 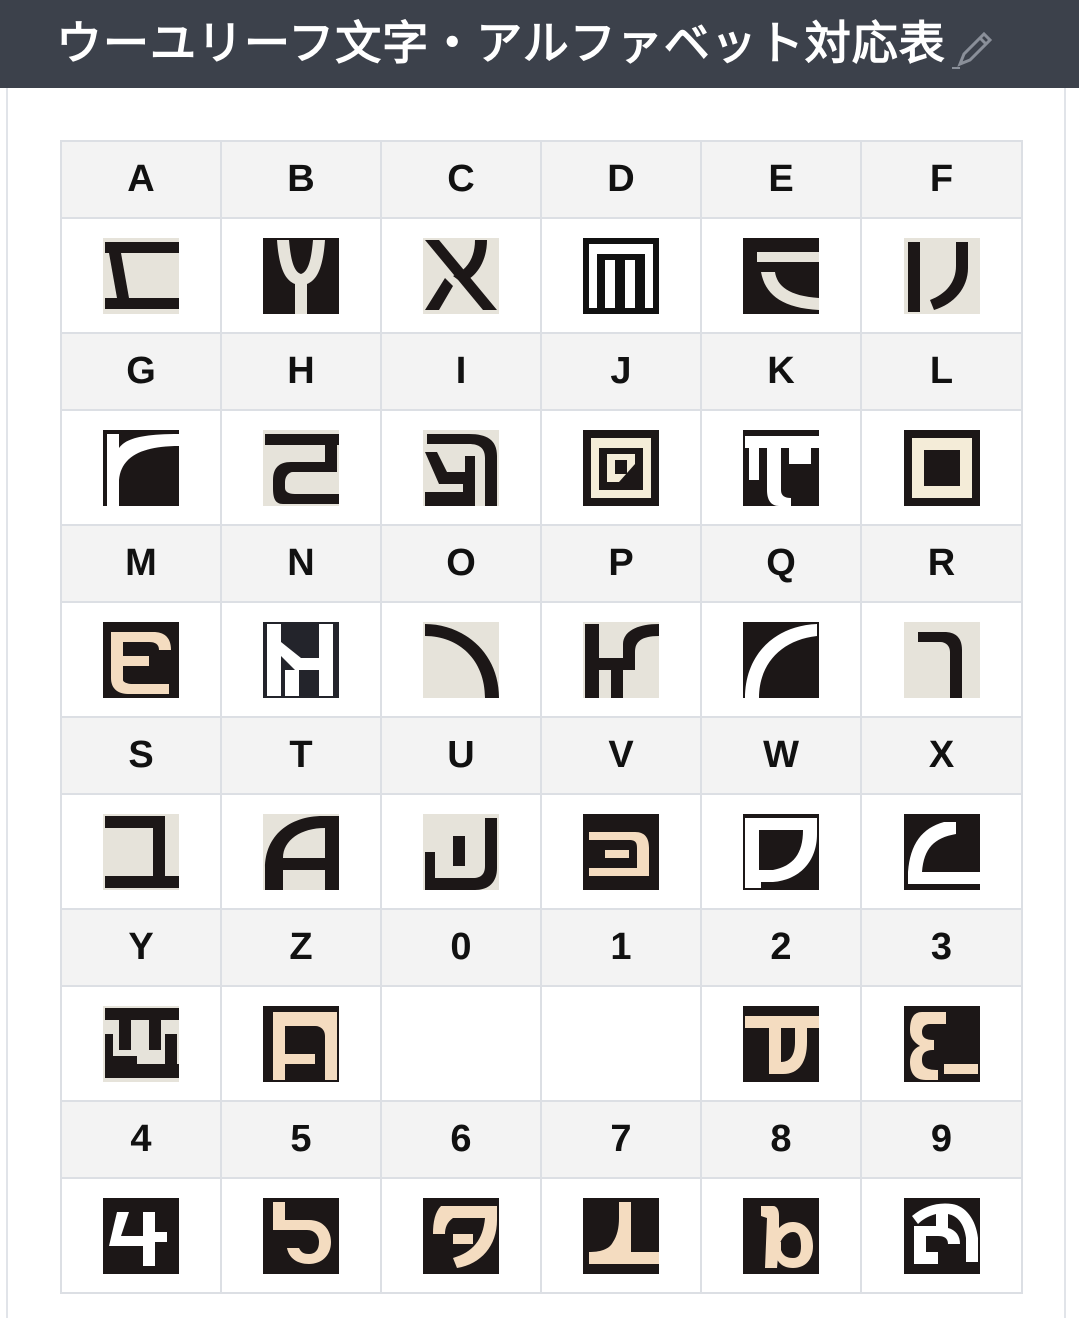 I want to click on glyph-9-icon, so click(x=941, y=1235).